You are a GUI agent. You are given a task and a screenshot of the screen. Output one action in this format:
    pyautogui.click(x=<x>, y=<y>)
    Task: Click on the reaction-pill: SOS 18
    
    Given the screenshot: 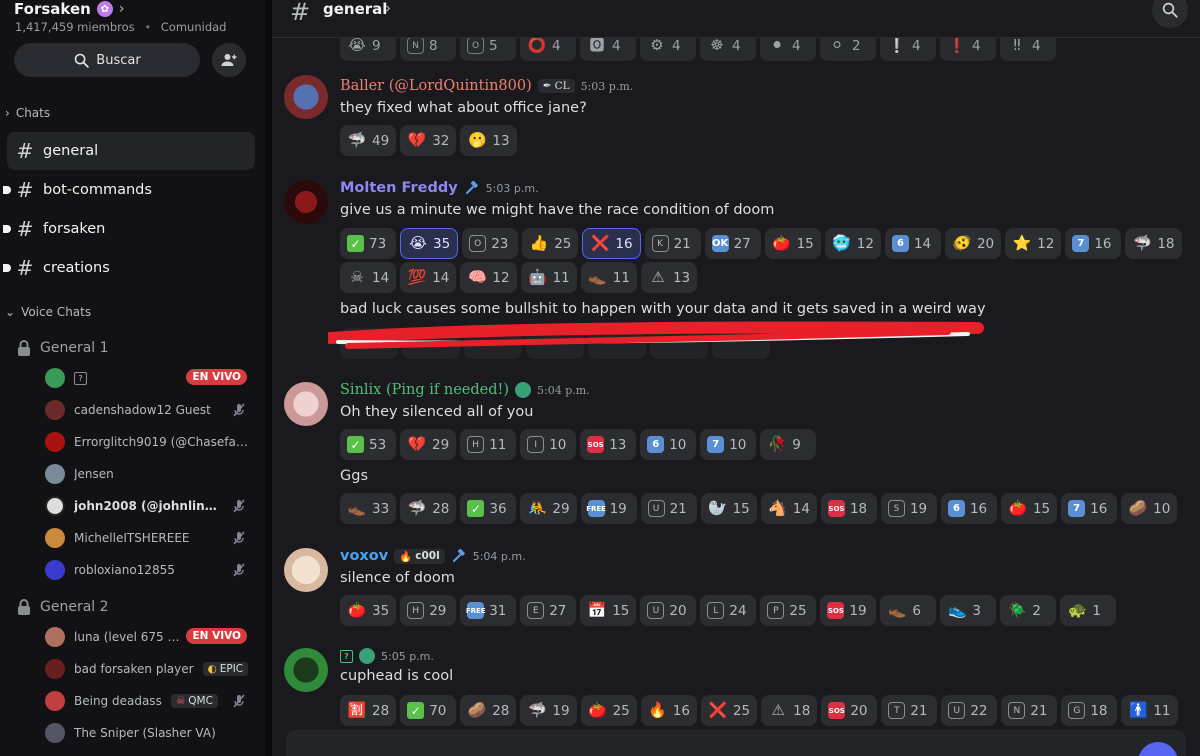 What is the action you would take?
    pyautogui.click(x=848, y=508)
    